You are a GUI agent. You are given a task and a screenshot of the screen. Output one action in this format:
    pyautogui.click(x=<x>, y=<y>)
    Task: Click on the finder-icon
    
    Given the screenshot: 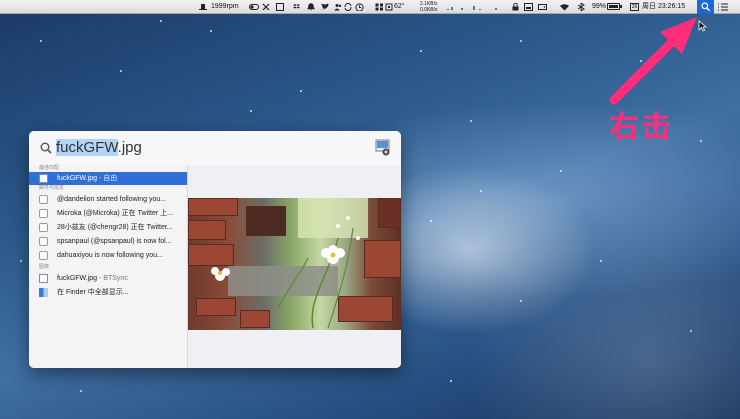 What is the action you would take?
    pyautogui.click(x=43, y=292)
    